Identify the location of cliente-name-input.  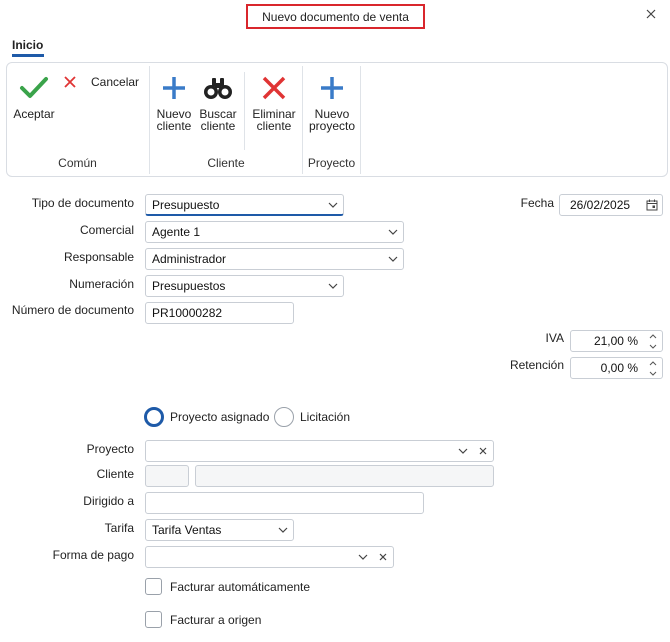
(344, 476).